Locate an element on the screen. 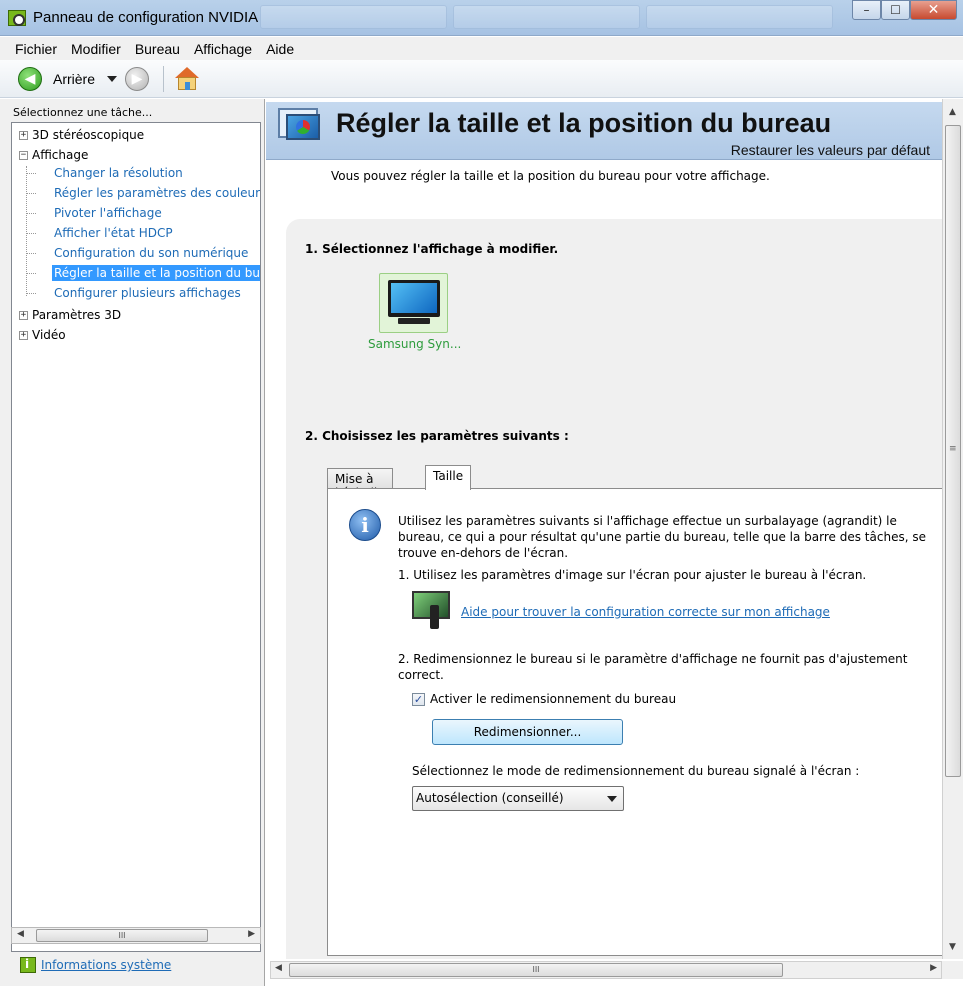  collapse-icon: − is located at coordinates (23, 155).